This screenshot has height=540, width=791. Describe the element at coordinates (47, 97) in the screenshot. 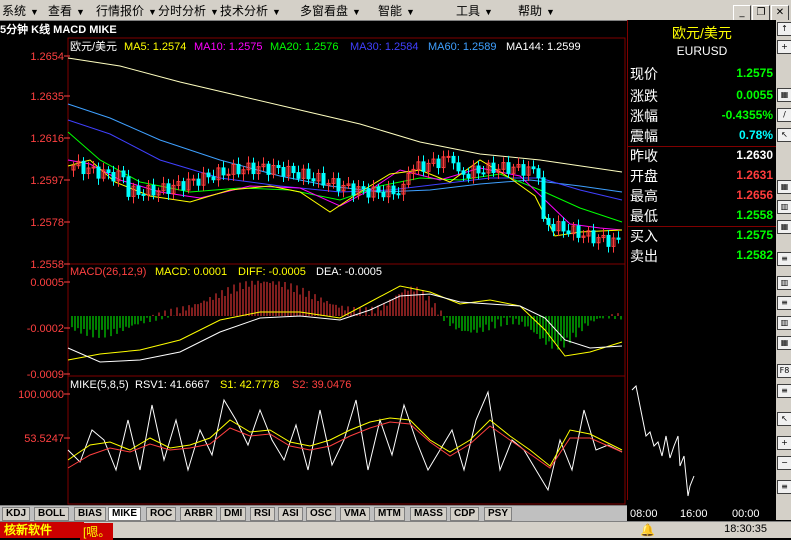

I see `axis-tick-label: 1.2635` at that location.